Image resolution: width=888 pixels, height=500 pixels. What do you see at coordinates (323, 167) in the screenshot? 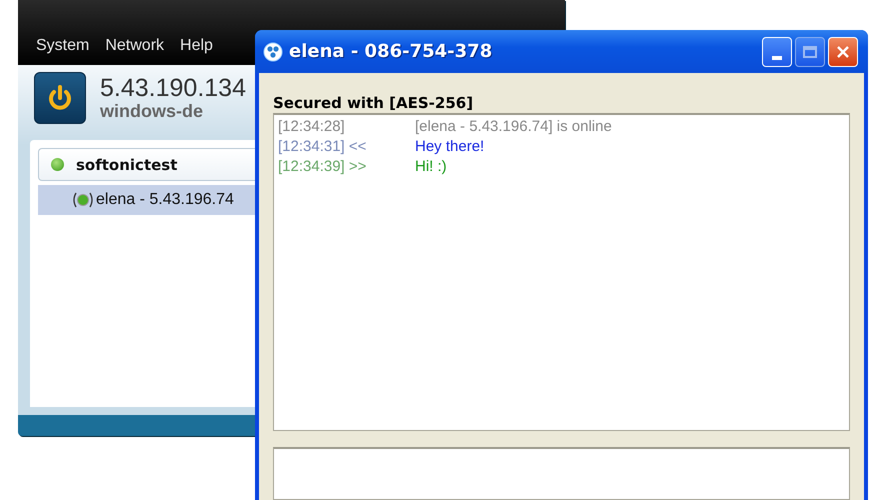
I see `message-time: [12:34:39] >>` at bounding box center [323, 167].